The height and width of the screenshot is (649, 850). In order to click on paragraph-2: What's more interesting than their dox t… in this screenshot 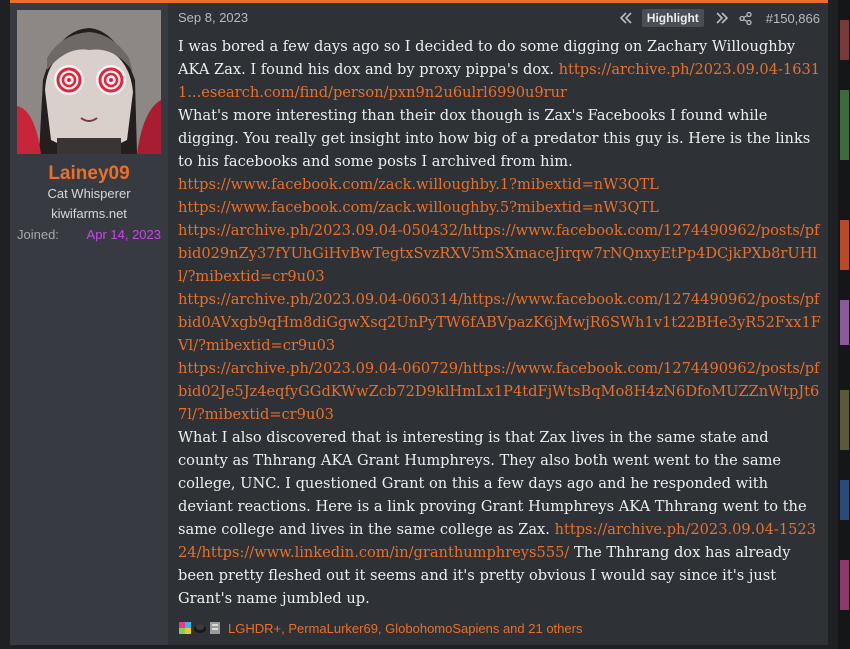, I will do `click(494, 138)`.